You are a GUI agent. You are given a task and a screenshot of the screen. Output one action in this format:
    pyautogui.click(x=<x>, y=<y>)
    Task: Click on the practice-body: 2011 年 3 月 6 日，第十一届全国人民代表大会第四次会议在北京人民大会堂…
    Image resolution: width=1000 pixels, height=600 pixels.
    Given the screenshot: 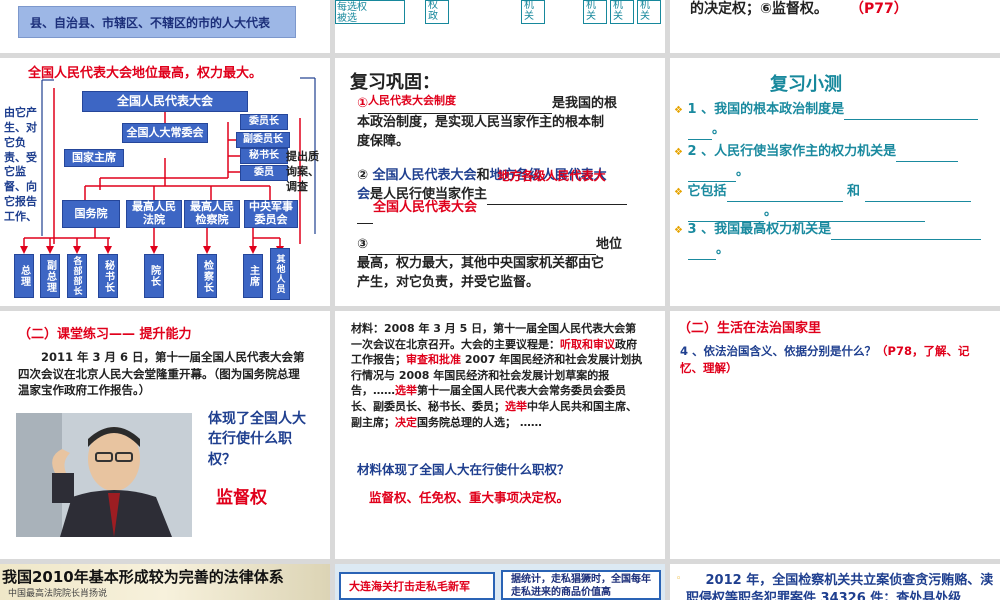 What is the action you would take?
    pyautogui.click(x=161, y=374)
    